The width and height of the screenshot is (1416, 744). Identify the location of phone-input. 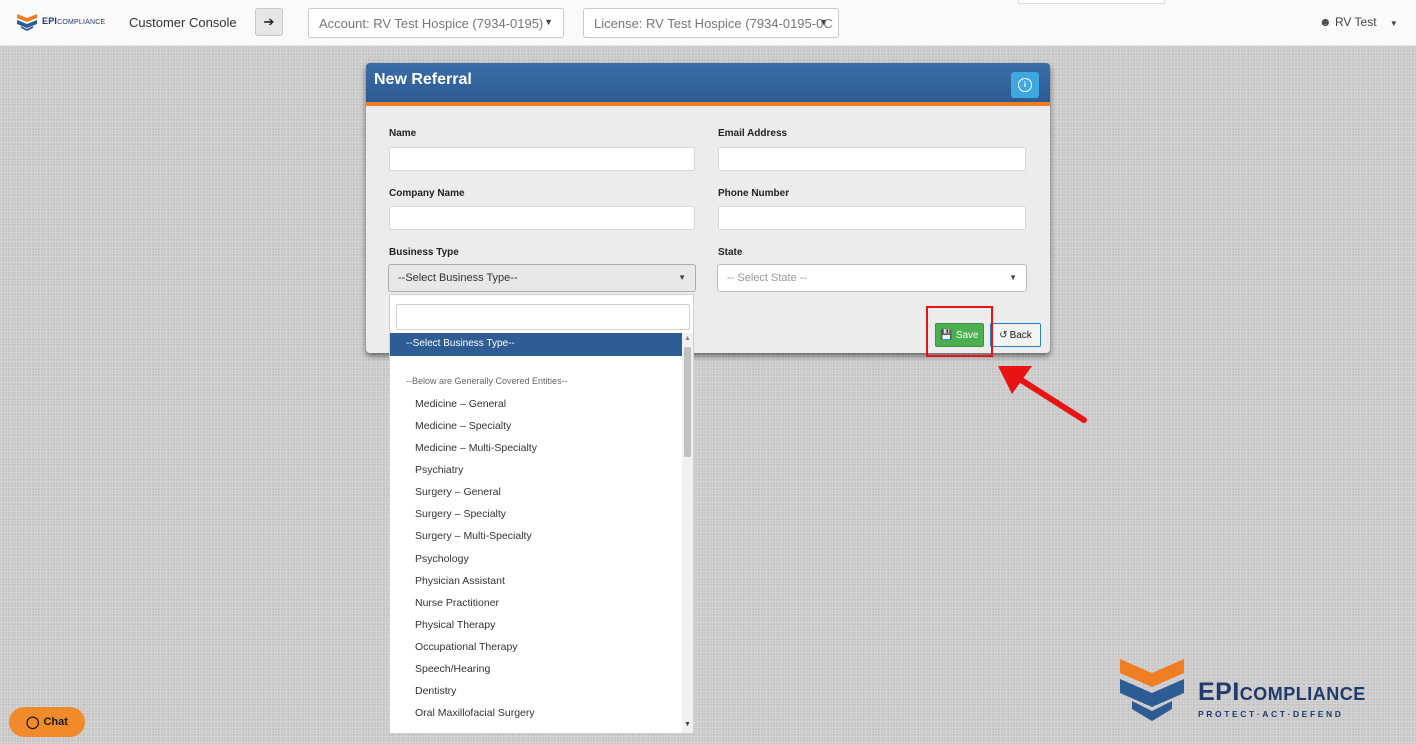
(872, 218).